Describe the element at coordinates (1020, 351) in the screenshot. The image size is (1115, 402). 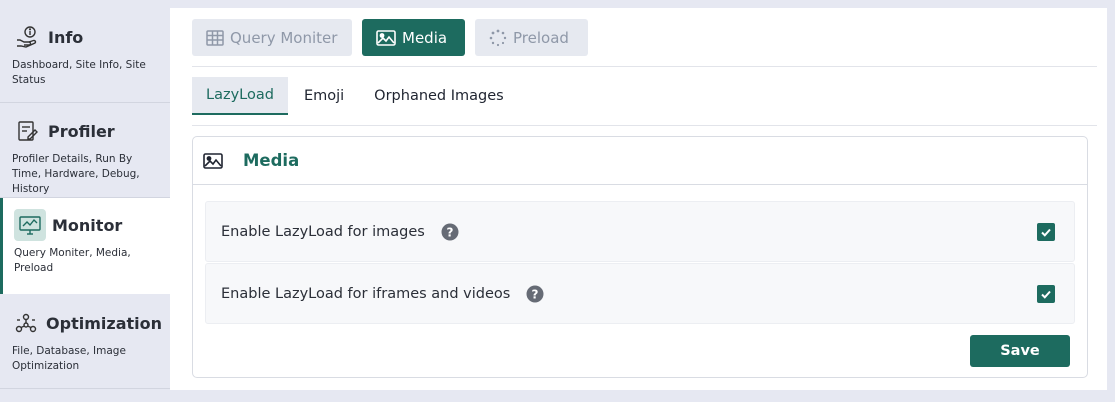
I see `save-button: Save` at that location.